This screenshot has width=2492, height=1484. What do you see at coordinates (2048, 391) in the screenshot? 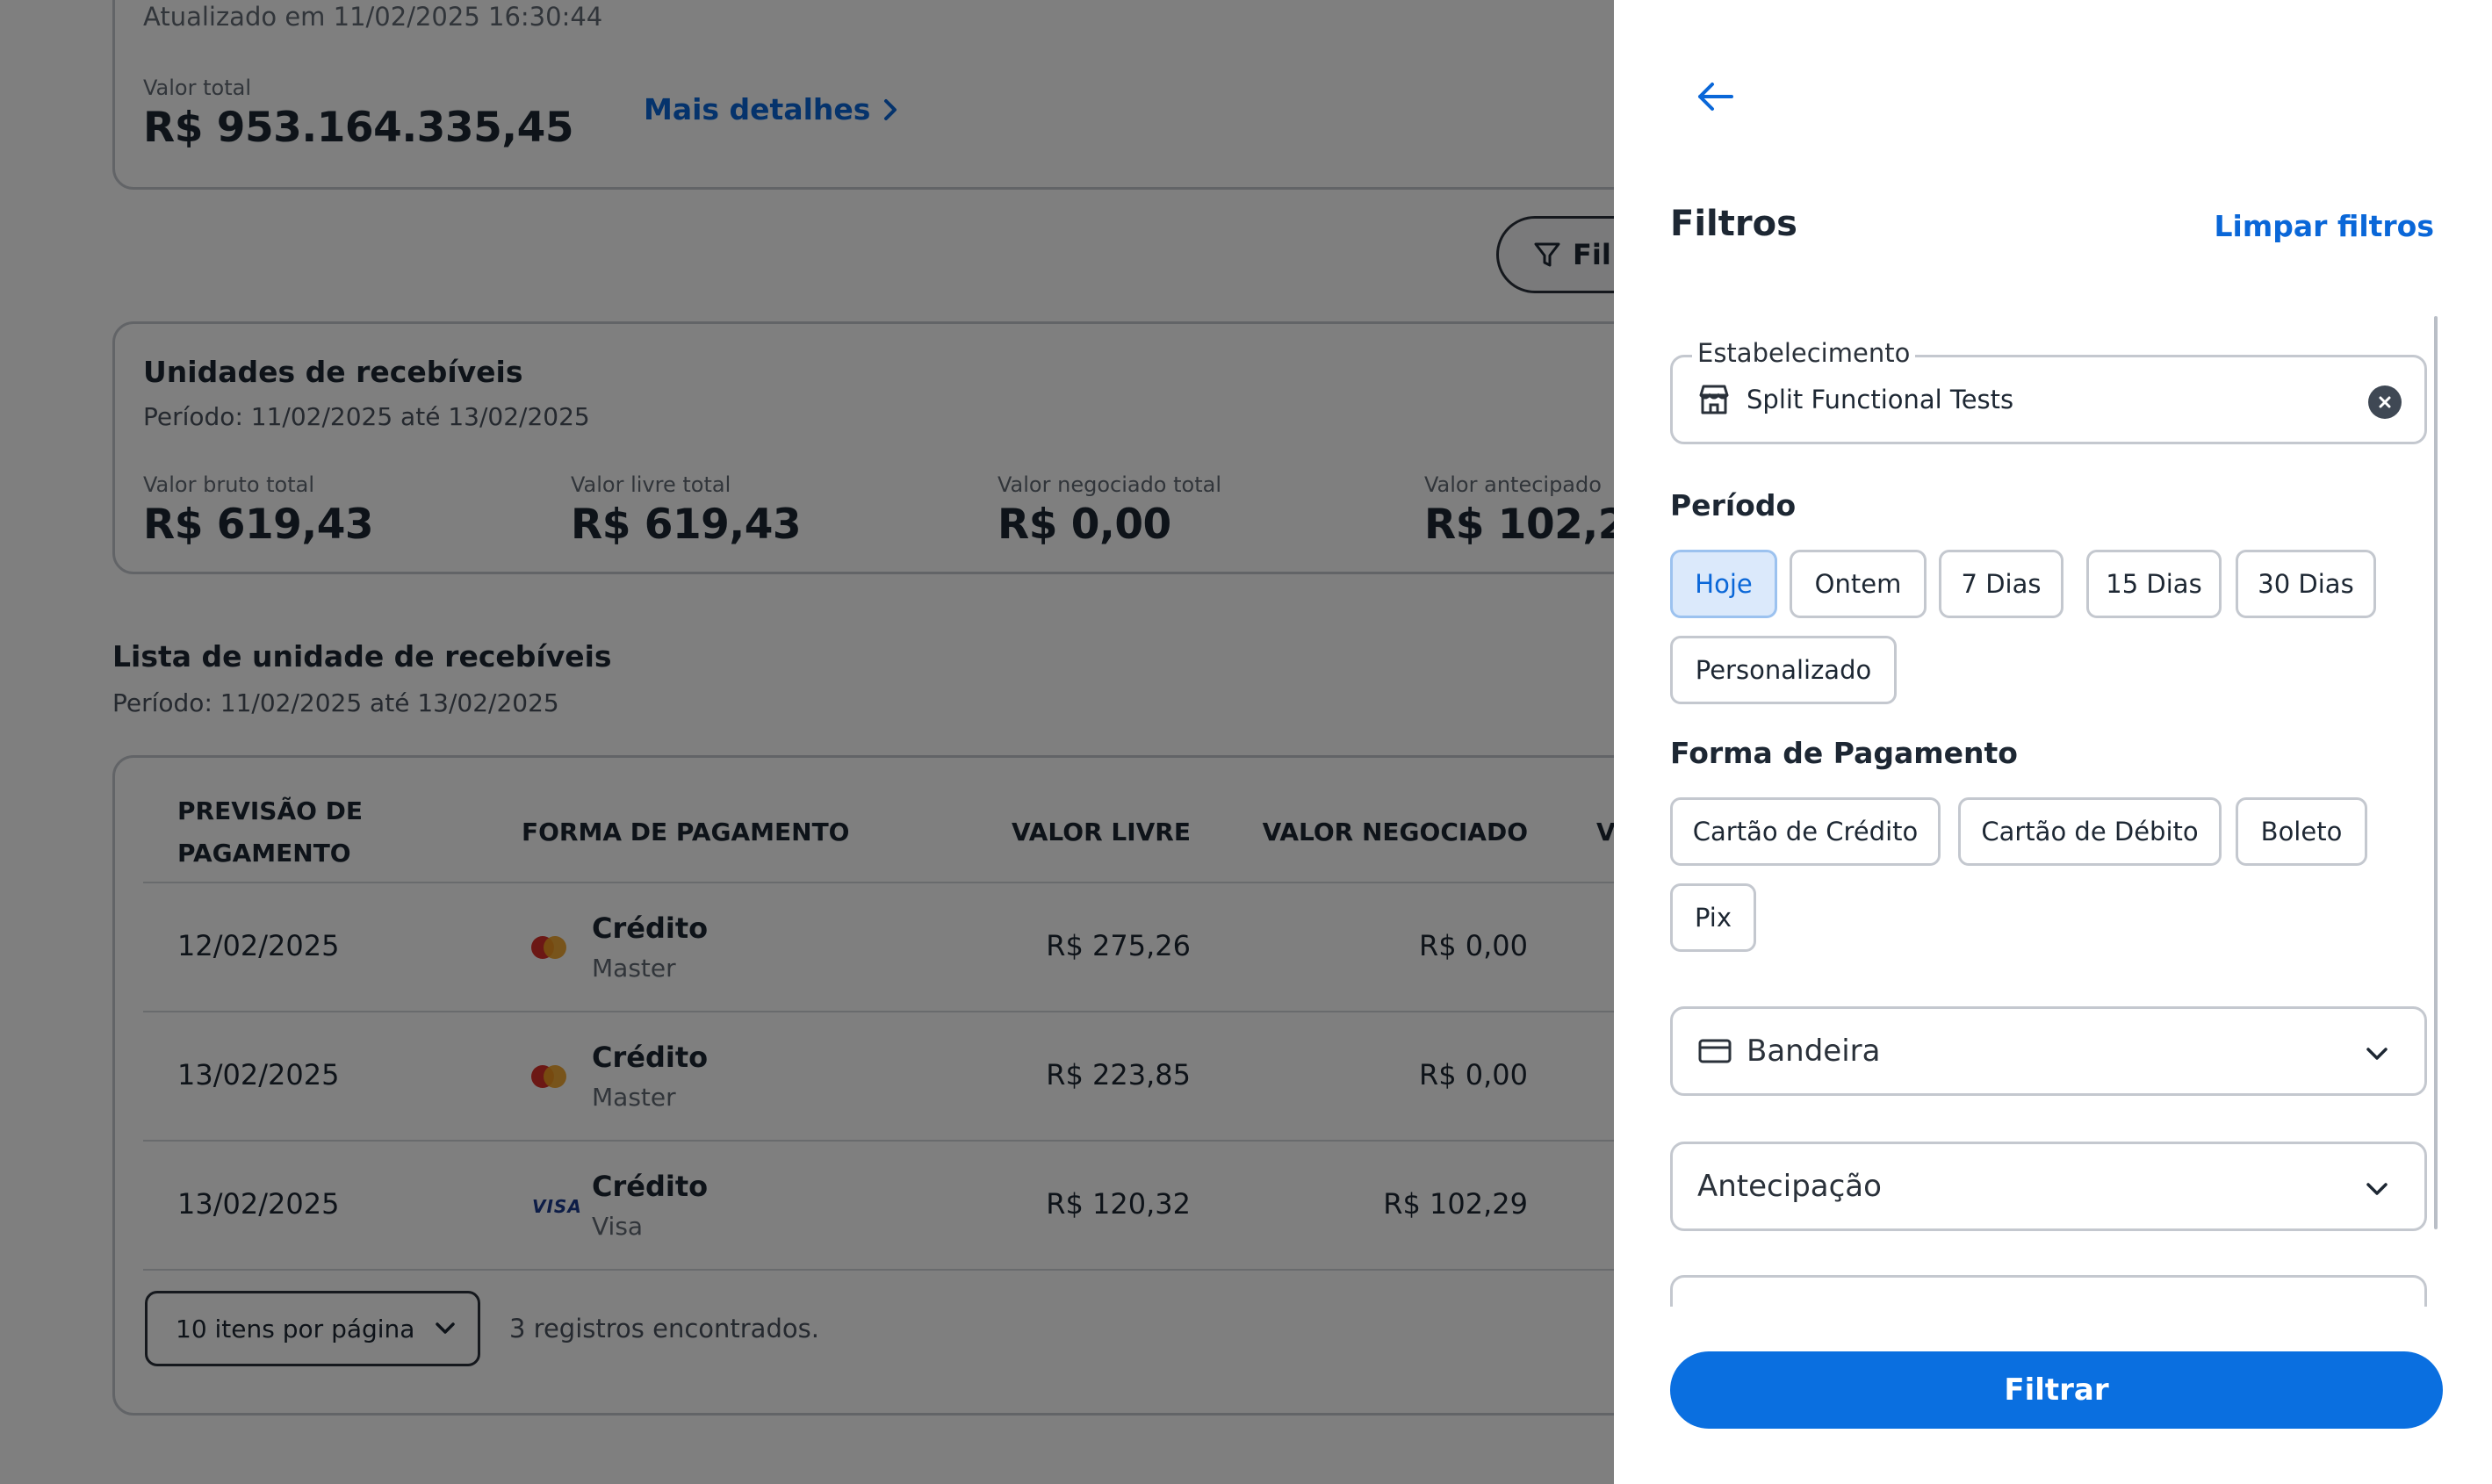
I see `establishment-field: Estabelecimento Split Functional Tests` at bounding box center [2048, 391].